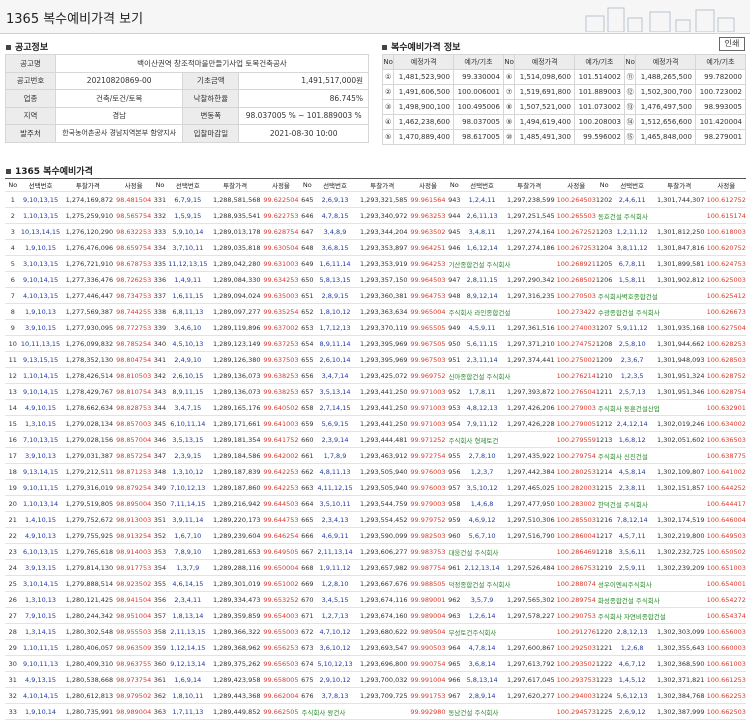 Image resolution: width=750 pixels, height=720 pixels. Describe the element at coordinates (679, 711) in the screenshot. I see `bid-price-cell: 1,302,387,999` at that location.